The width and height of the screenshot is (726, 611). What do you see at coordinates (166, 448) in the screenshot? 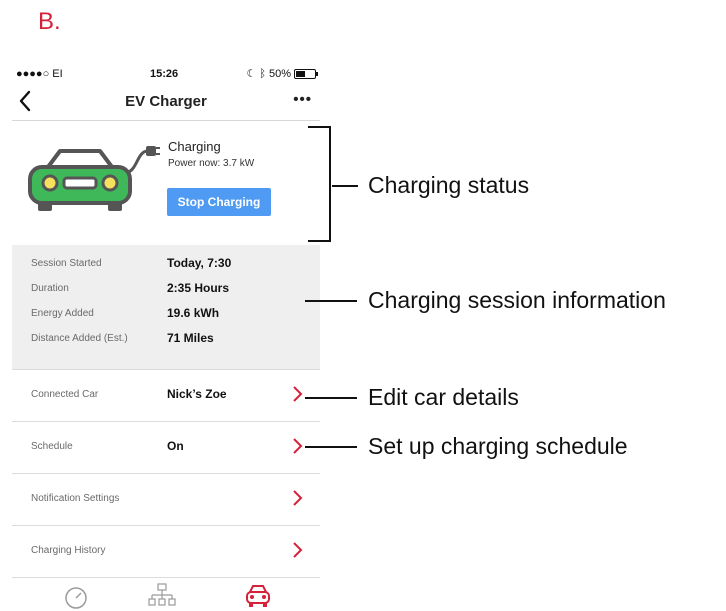
I see `schedule-row: Schedule On` at bounding box center [166, 448].